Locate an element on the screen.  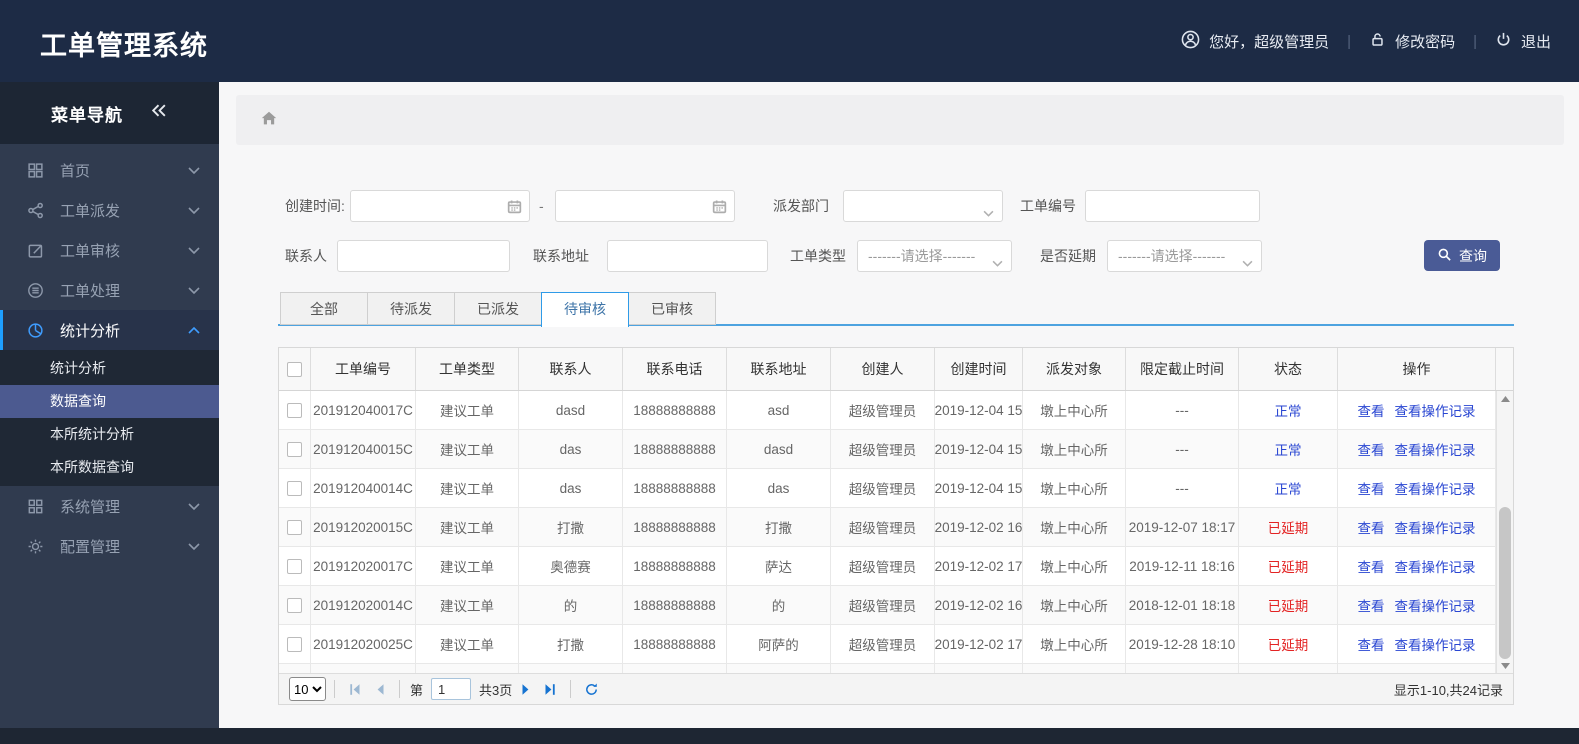
lock-icon is located at coordinates (1377, 41).